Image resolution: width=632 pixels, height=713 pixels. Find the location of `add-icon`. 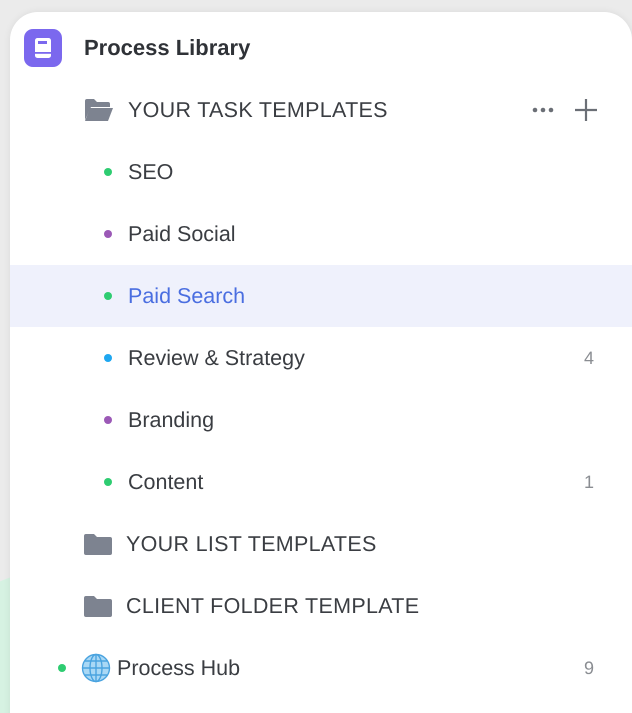

add-icon is located at coordinates (586, 110).